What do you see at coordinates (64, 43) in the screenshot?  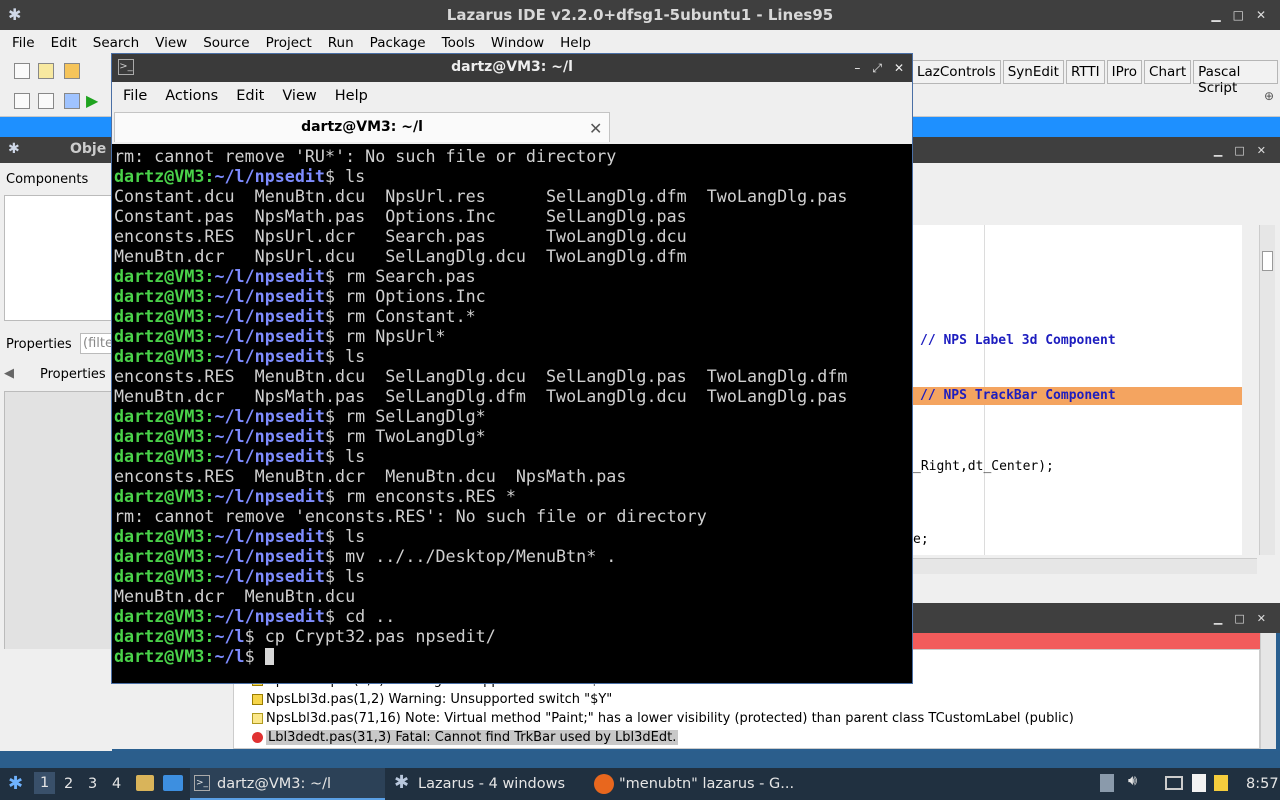 I see `menu-edit: Edit` at bounding box center [64, 43].